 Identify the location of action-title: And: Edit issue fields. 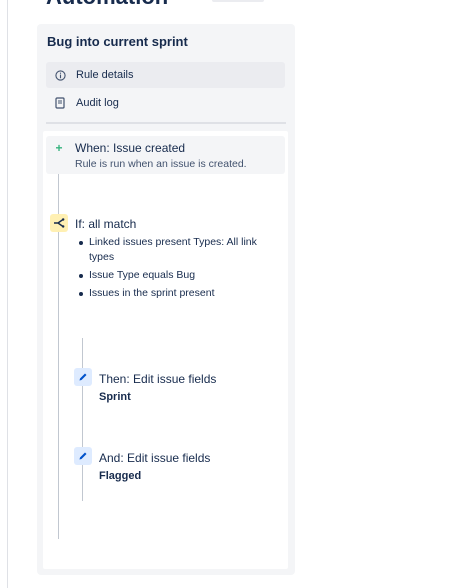
(154, 458).